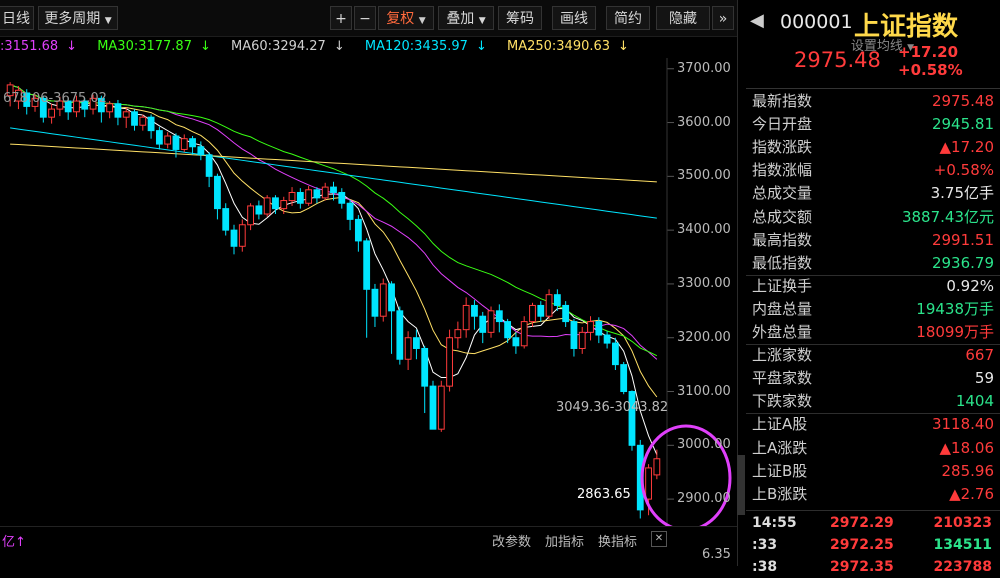 This screenshot has height=578, width=1000. Describe the element at coordinates (782, 170) in the screenshot. I see `quote-row-label: 指数涨幅` at that location.